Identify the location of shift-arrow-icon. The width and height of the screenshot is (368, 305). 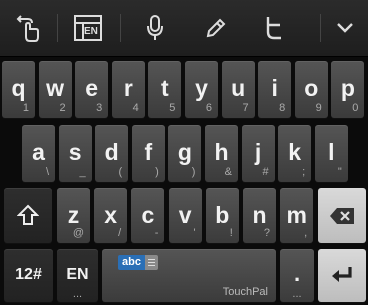
(28, 214).